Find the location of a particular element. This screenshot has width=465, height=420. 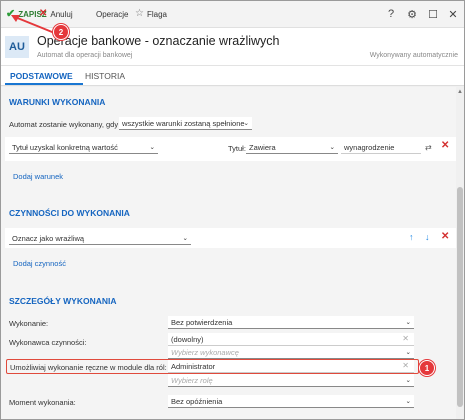

cancel-button: ✕ Anuluj is located at coordinates (56, 14).